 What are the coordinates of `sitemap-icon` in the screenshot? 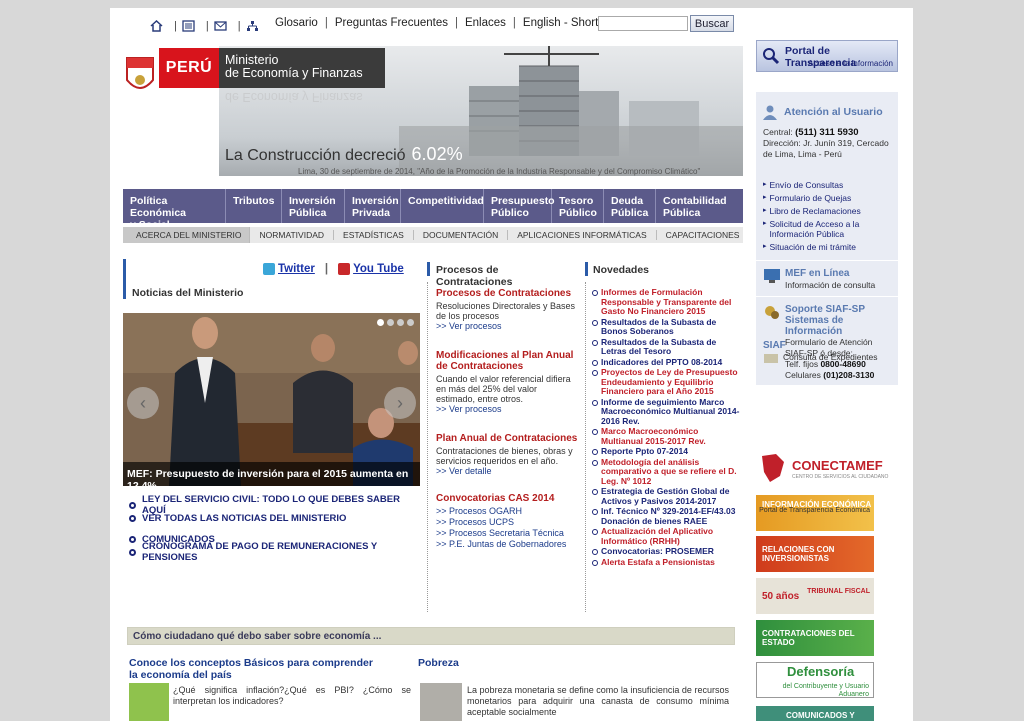 It's located at (188, 26).